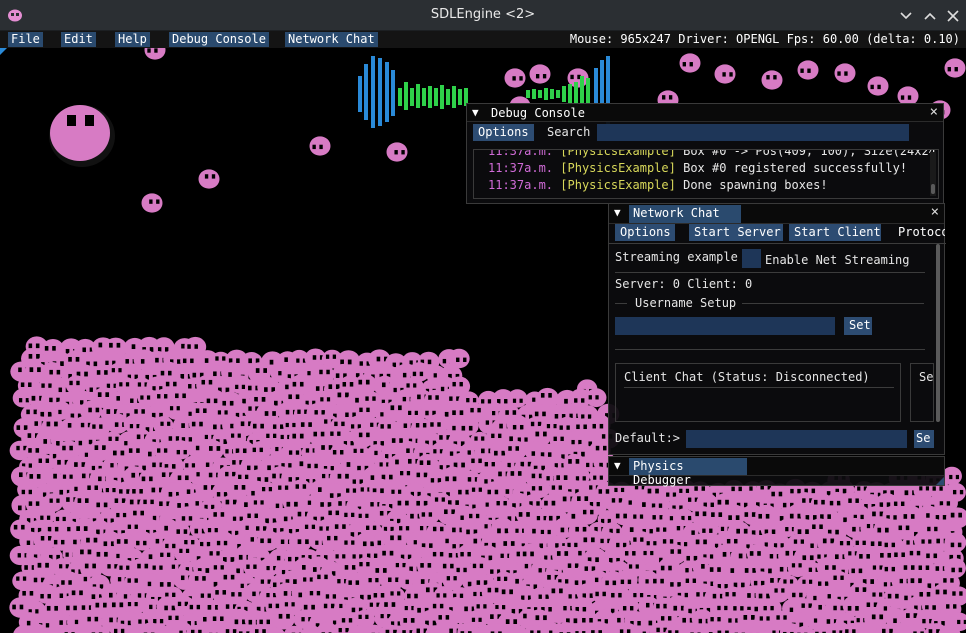 This screenshot has height=633, width=966. I want to click on start-client-button: Start Client, so click(835, 232).